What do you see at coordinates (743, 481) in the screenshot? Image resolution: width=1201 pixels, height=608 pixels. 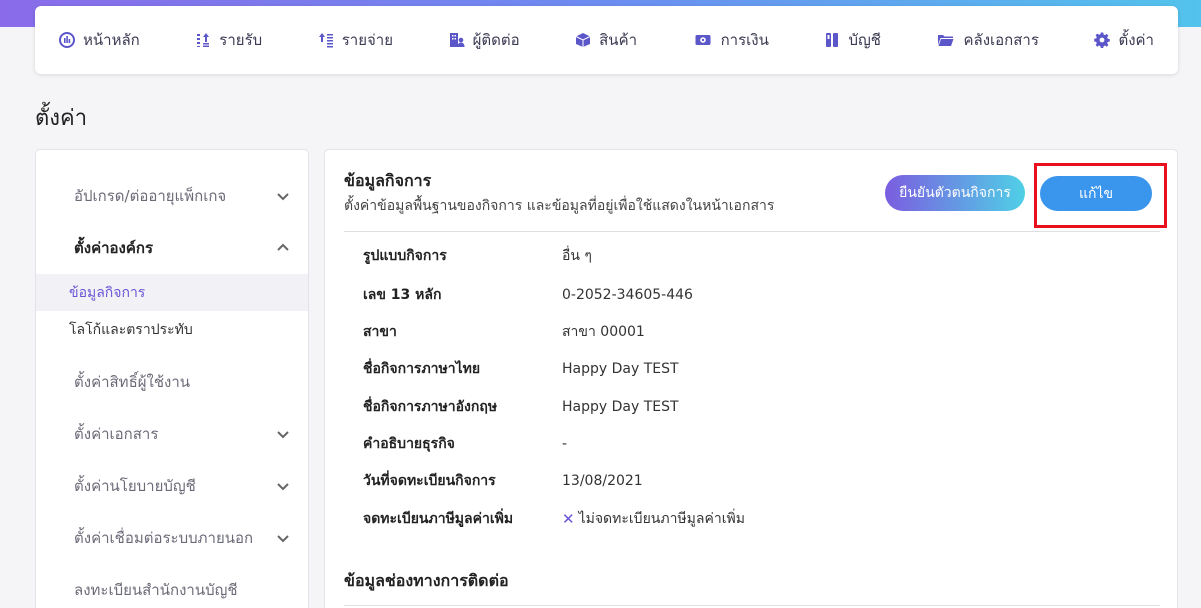 I see `info-row-registration-date: วันที่จดทะเบียนกิจการ 13/08/2021` at bounding box center [743, 481].